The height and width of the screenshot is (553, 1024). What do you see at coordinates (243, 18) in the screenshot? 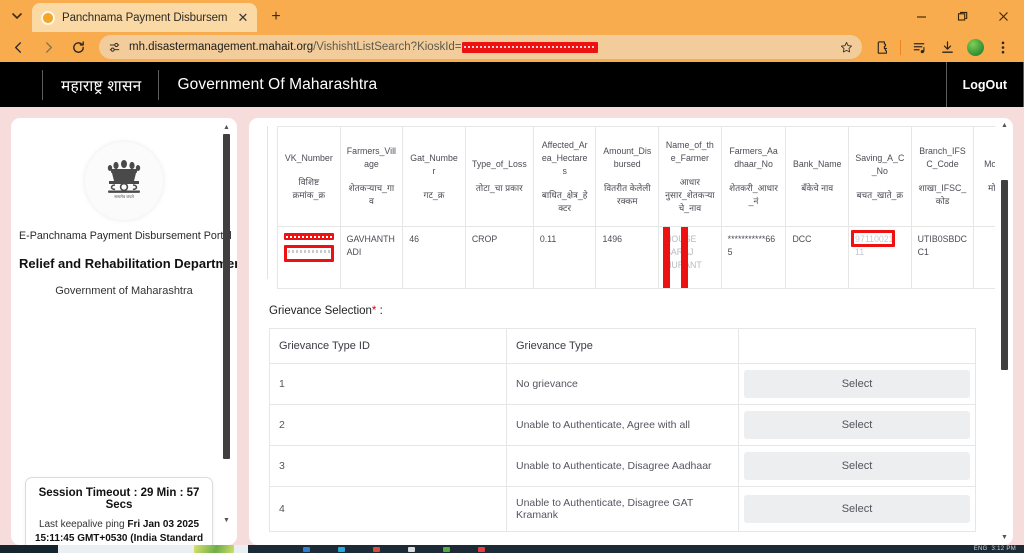
I see `tab-close-icon: ✕` at bounding box center [243, 18].